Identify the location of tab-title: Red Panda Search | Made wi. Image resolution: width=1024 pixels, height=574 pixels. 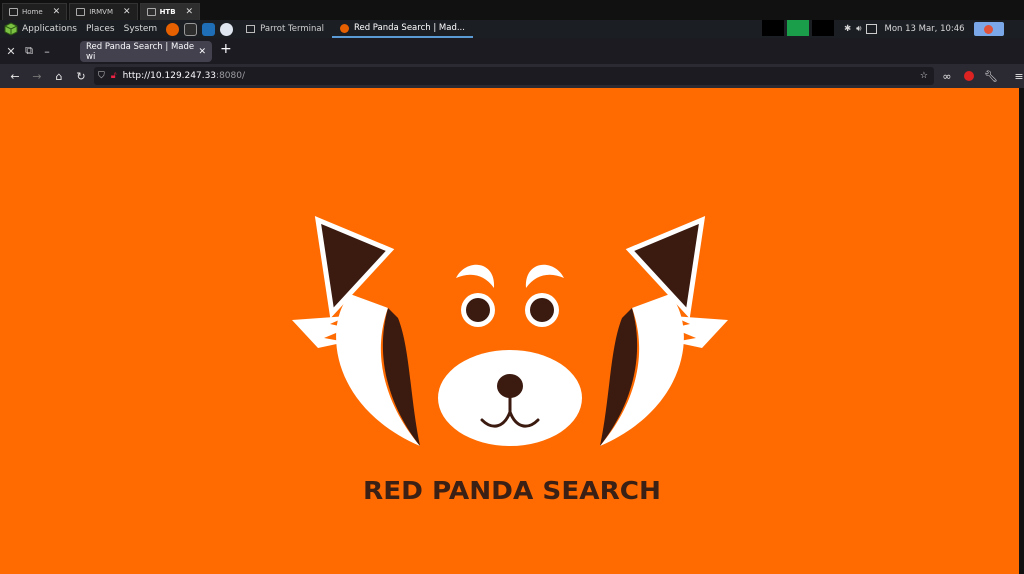
(140, 51).